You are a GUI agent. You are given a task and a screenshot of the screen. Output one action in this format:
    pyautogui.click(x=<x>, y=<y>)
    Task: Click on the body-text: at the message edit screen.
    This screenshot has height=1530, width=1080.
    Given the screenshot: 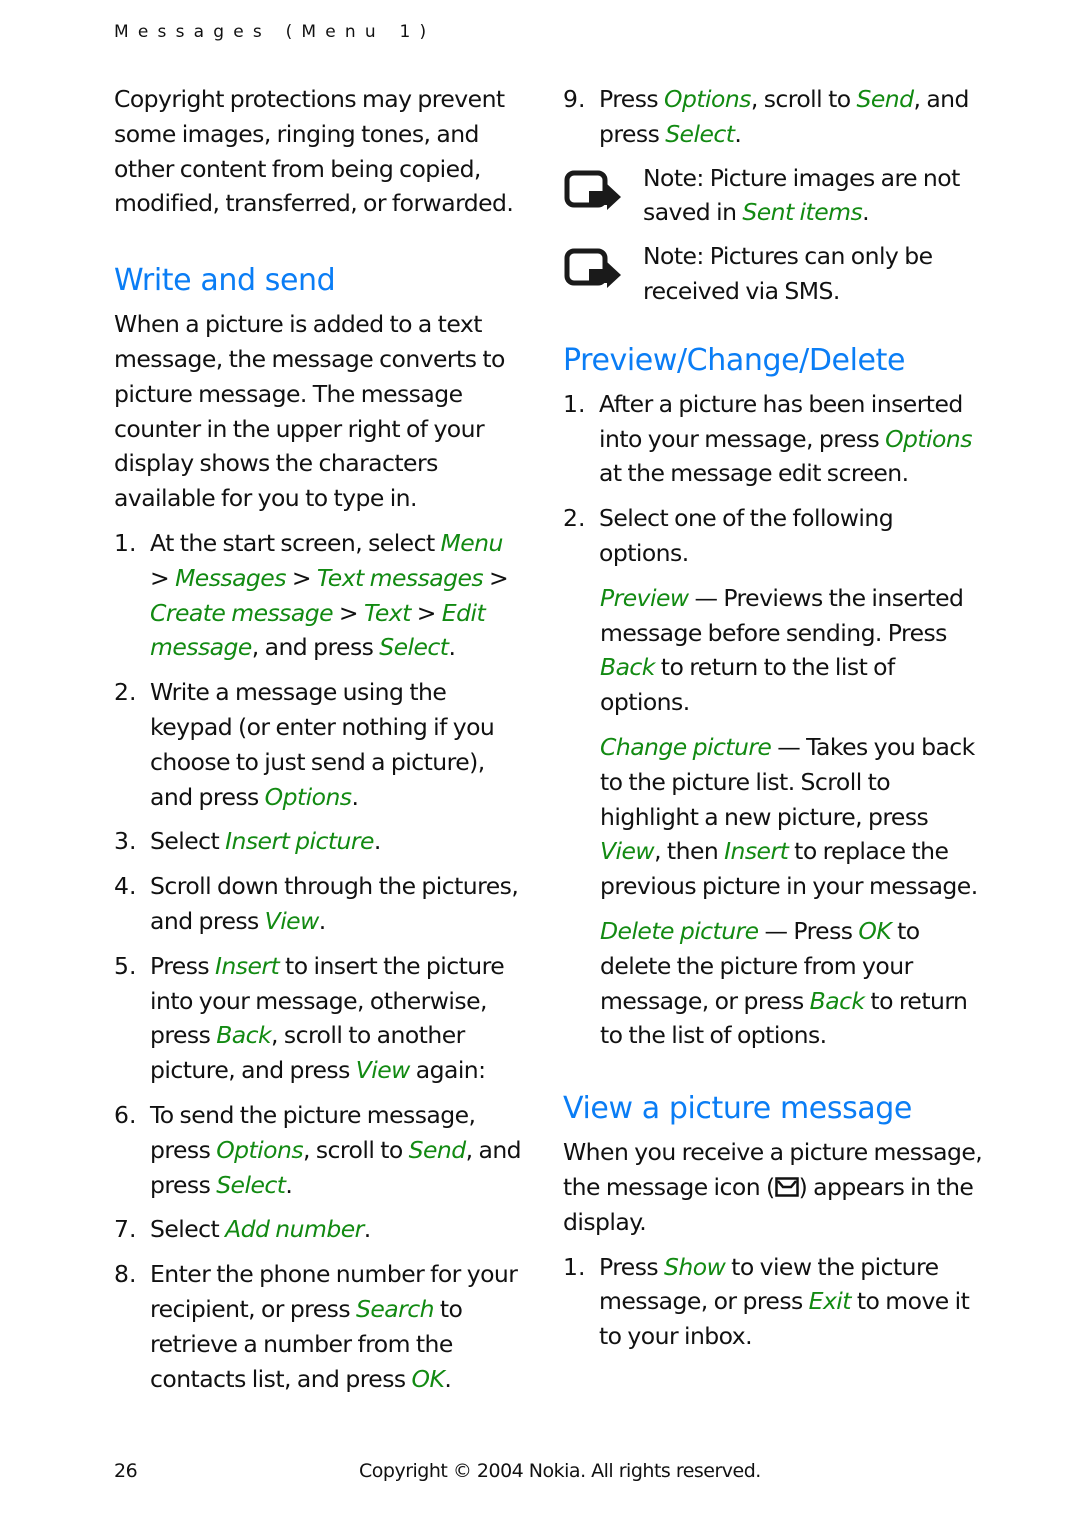 What is the action you would take?
    pyautogui.click(x=754, y=473)
    